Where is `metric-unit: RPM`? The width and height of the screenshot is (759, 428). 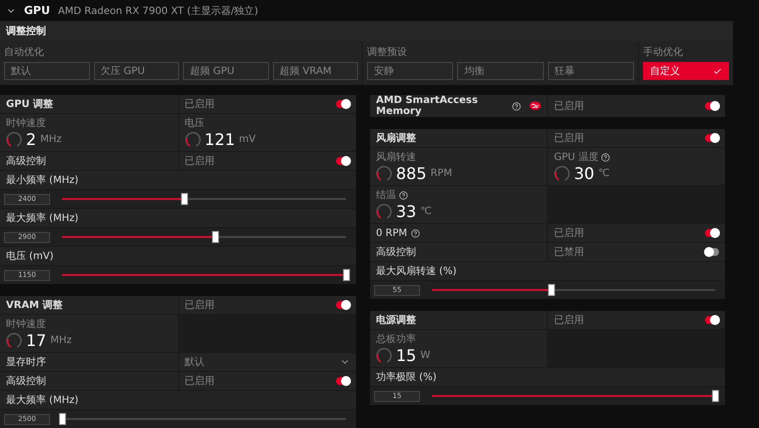 metric-unit: RPM is located at coordinates (441, 173).